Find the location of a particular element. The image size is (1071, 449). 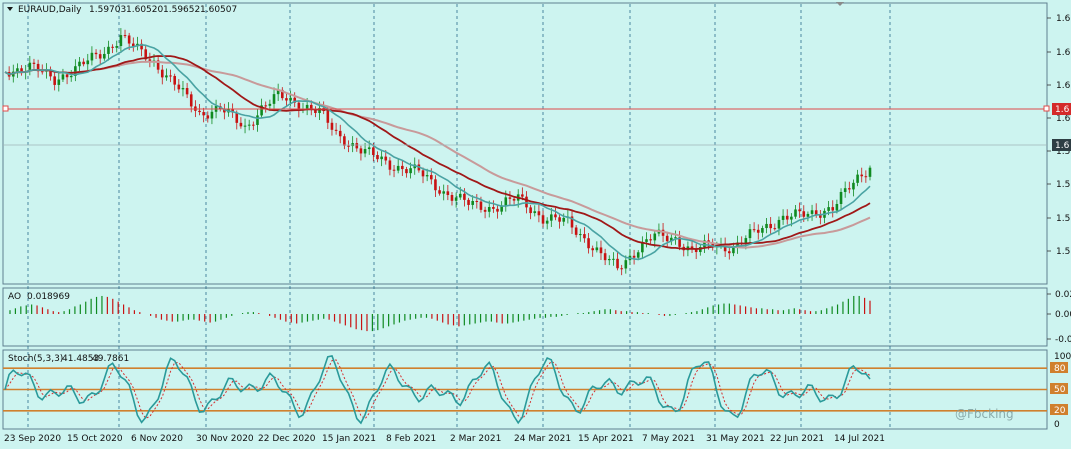

y-axis-label: 1.5 is located at coordinates (1063, 219).